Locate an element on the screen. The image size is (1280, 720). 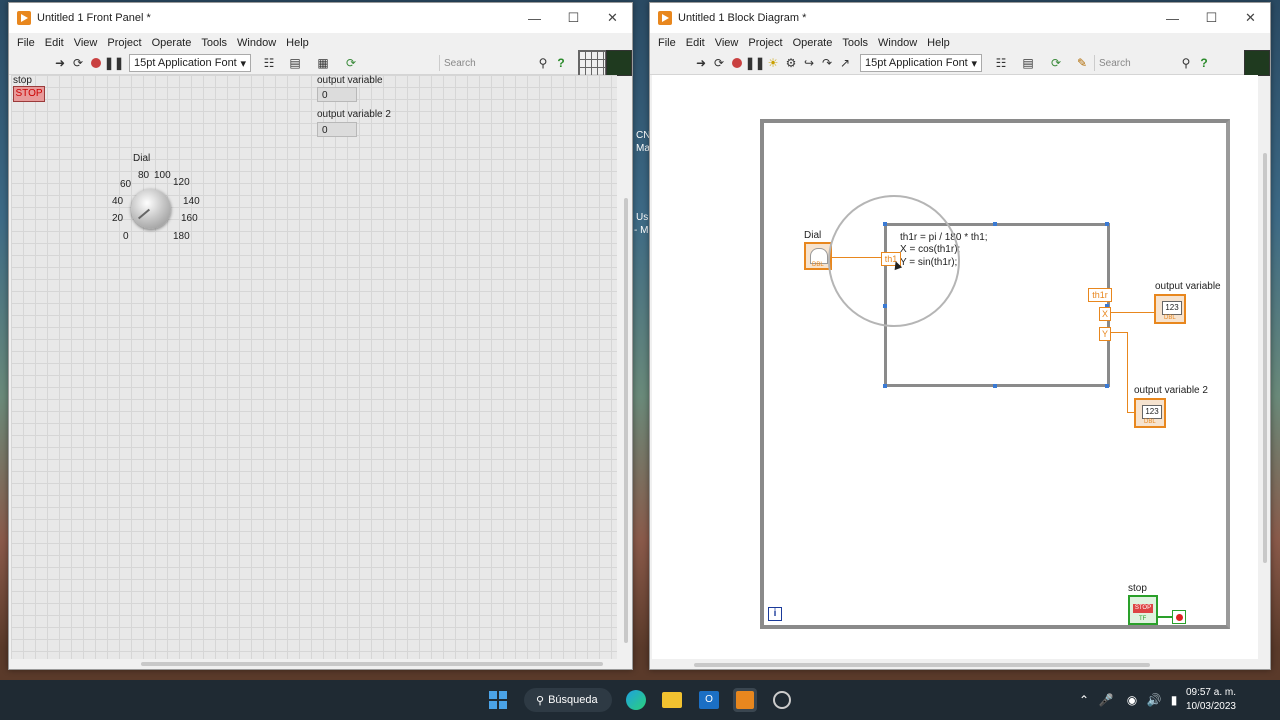
system-clock: 09:57 a. m. 10/03/2023 is located at coordinates (1211, 700).